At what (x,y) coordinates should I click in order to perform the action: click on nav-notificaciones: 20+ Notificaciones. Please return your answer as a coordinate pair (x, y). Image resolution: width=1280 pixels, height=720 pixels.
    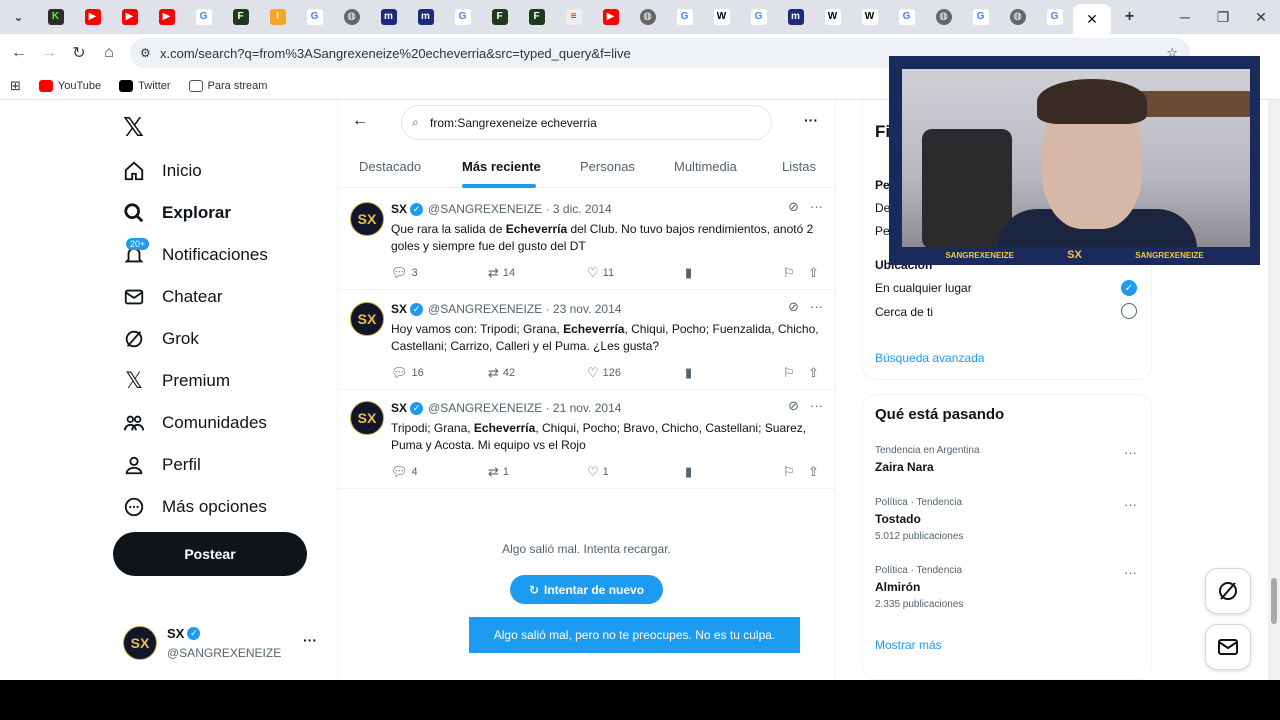
    Looking at the image, I should click on (190, 255).